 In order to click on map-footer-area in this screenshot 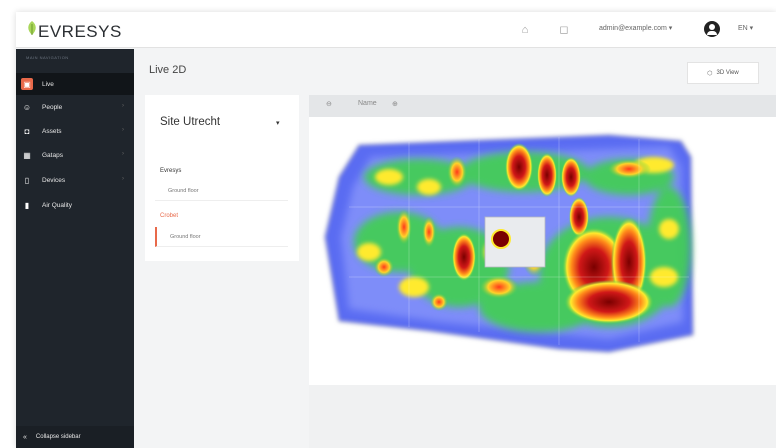, I will do `click(542, 416)`.